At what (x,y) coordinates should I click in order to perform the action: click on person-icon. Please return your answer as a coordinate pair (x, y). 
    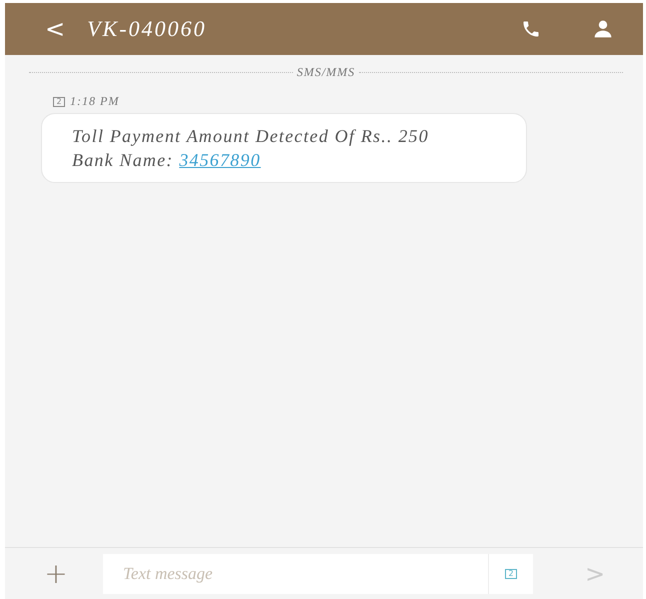
    Looking at the image, I should click on (603, 29).